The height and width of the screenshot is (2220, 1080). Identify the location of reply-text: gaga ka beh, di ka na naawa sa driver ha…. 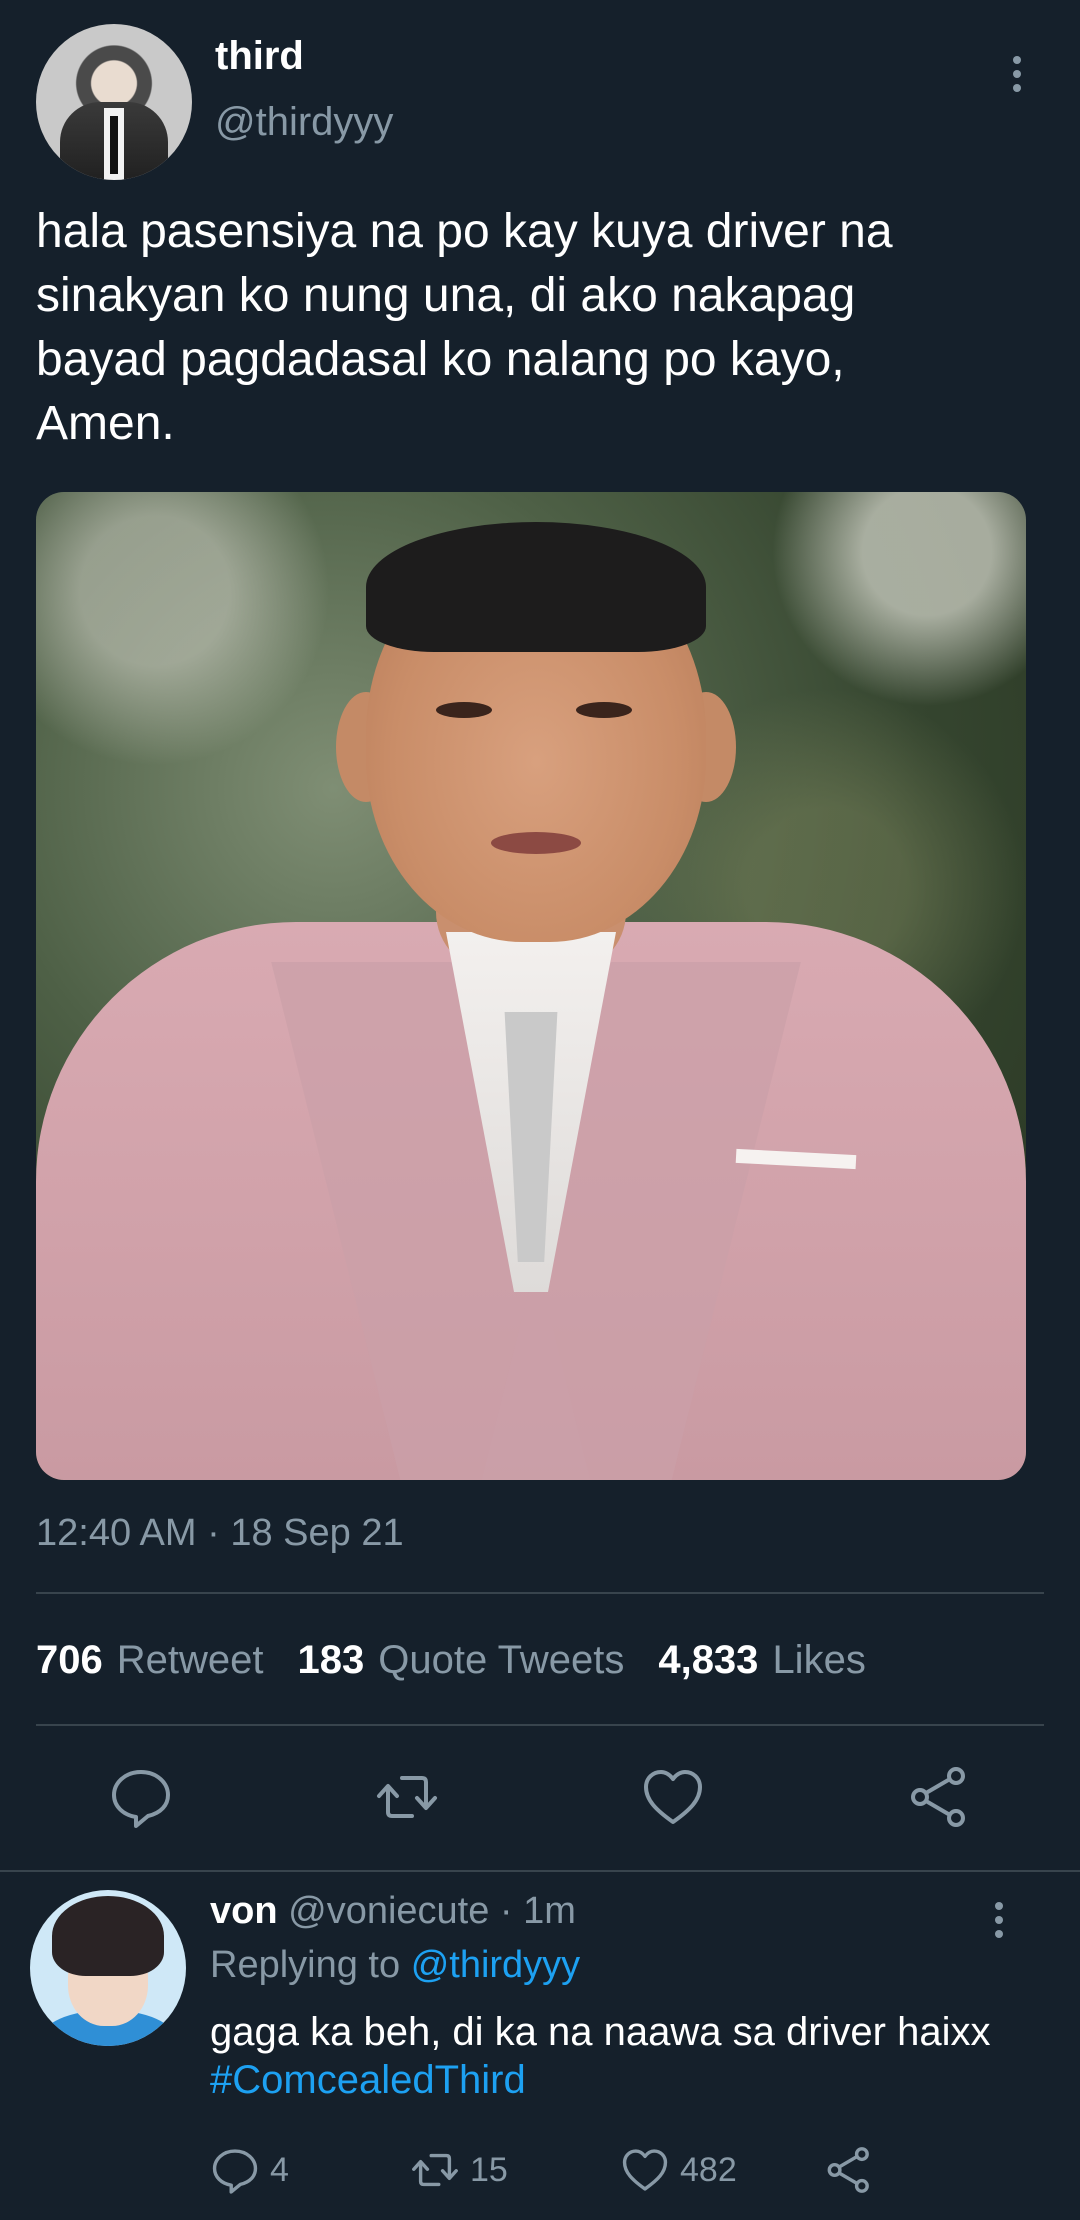
(620, 2056).